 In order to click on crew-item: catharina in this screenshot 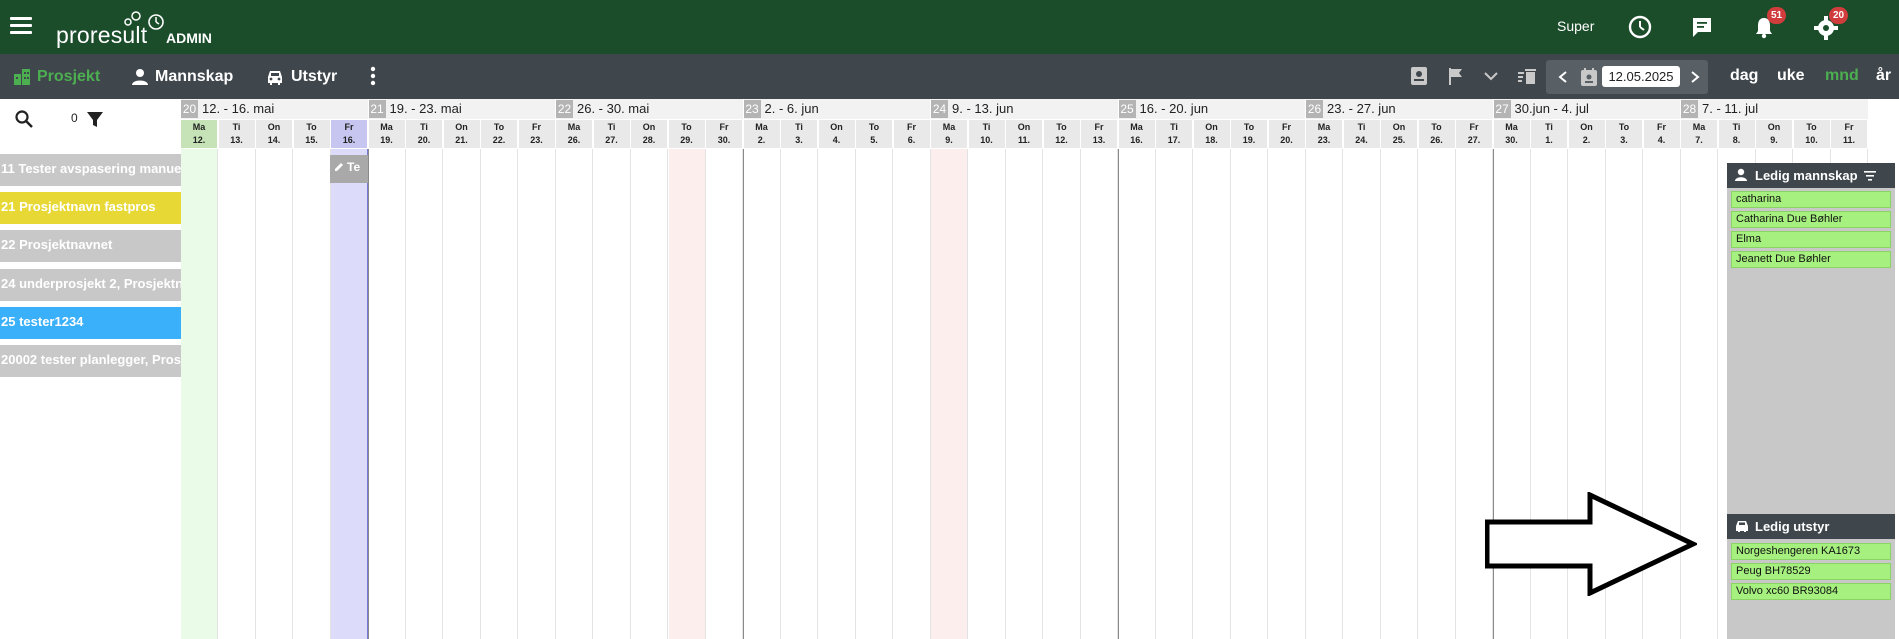, I will do `click(1811, 199)`.